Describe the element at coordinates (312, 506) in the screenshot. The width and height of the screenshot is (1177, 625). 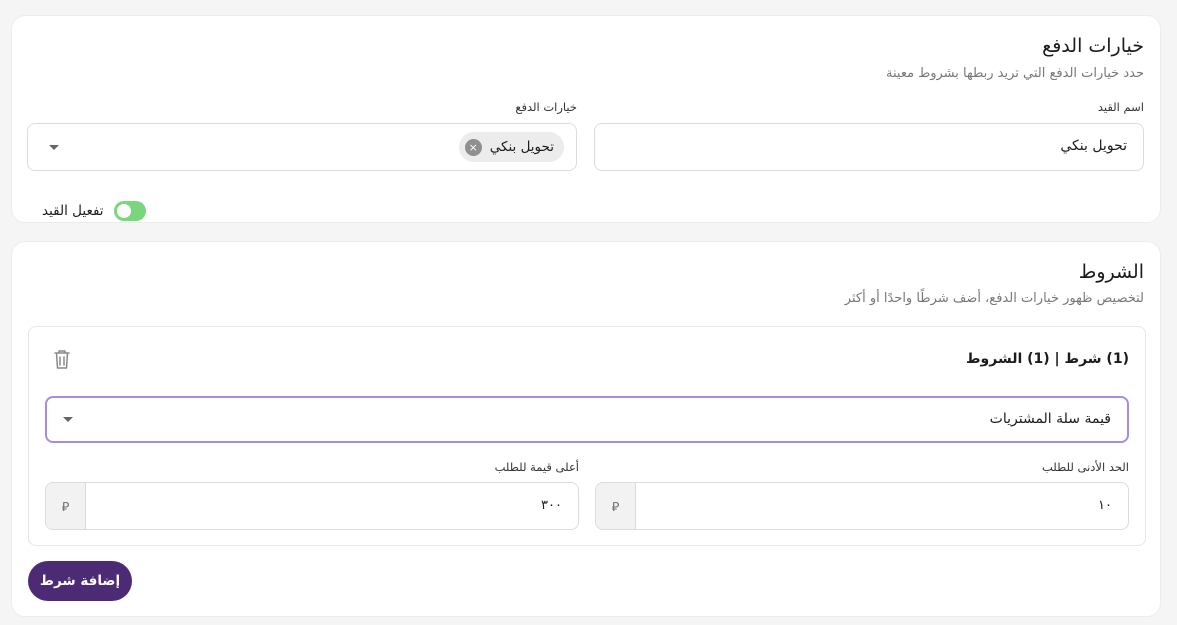
I see `max-order-input: ٣٠٠ ⃁` at that location.